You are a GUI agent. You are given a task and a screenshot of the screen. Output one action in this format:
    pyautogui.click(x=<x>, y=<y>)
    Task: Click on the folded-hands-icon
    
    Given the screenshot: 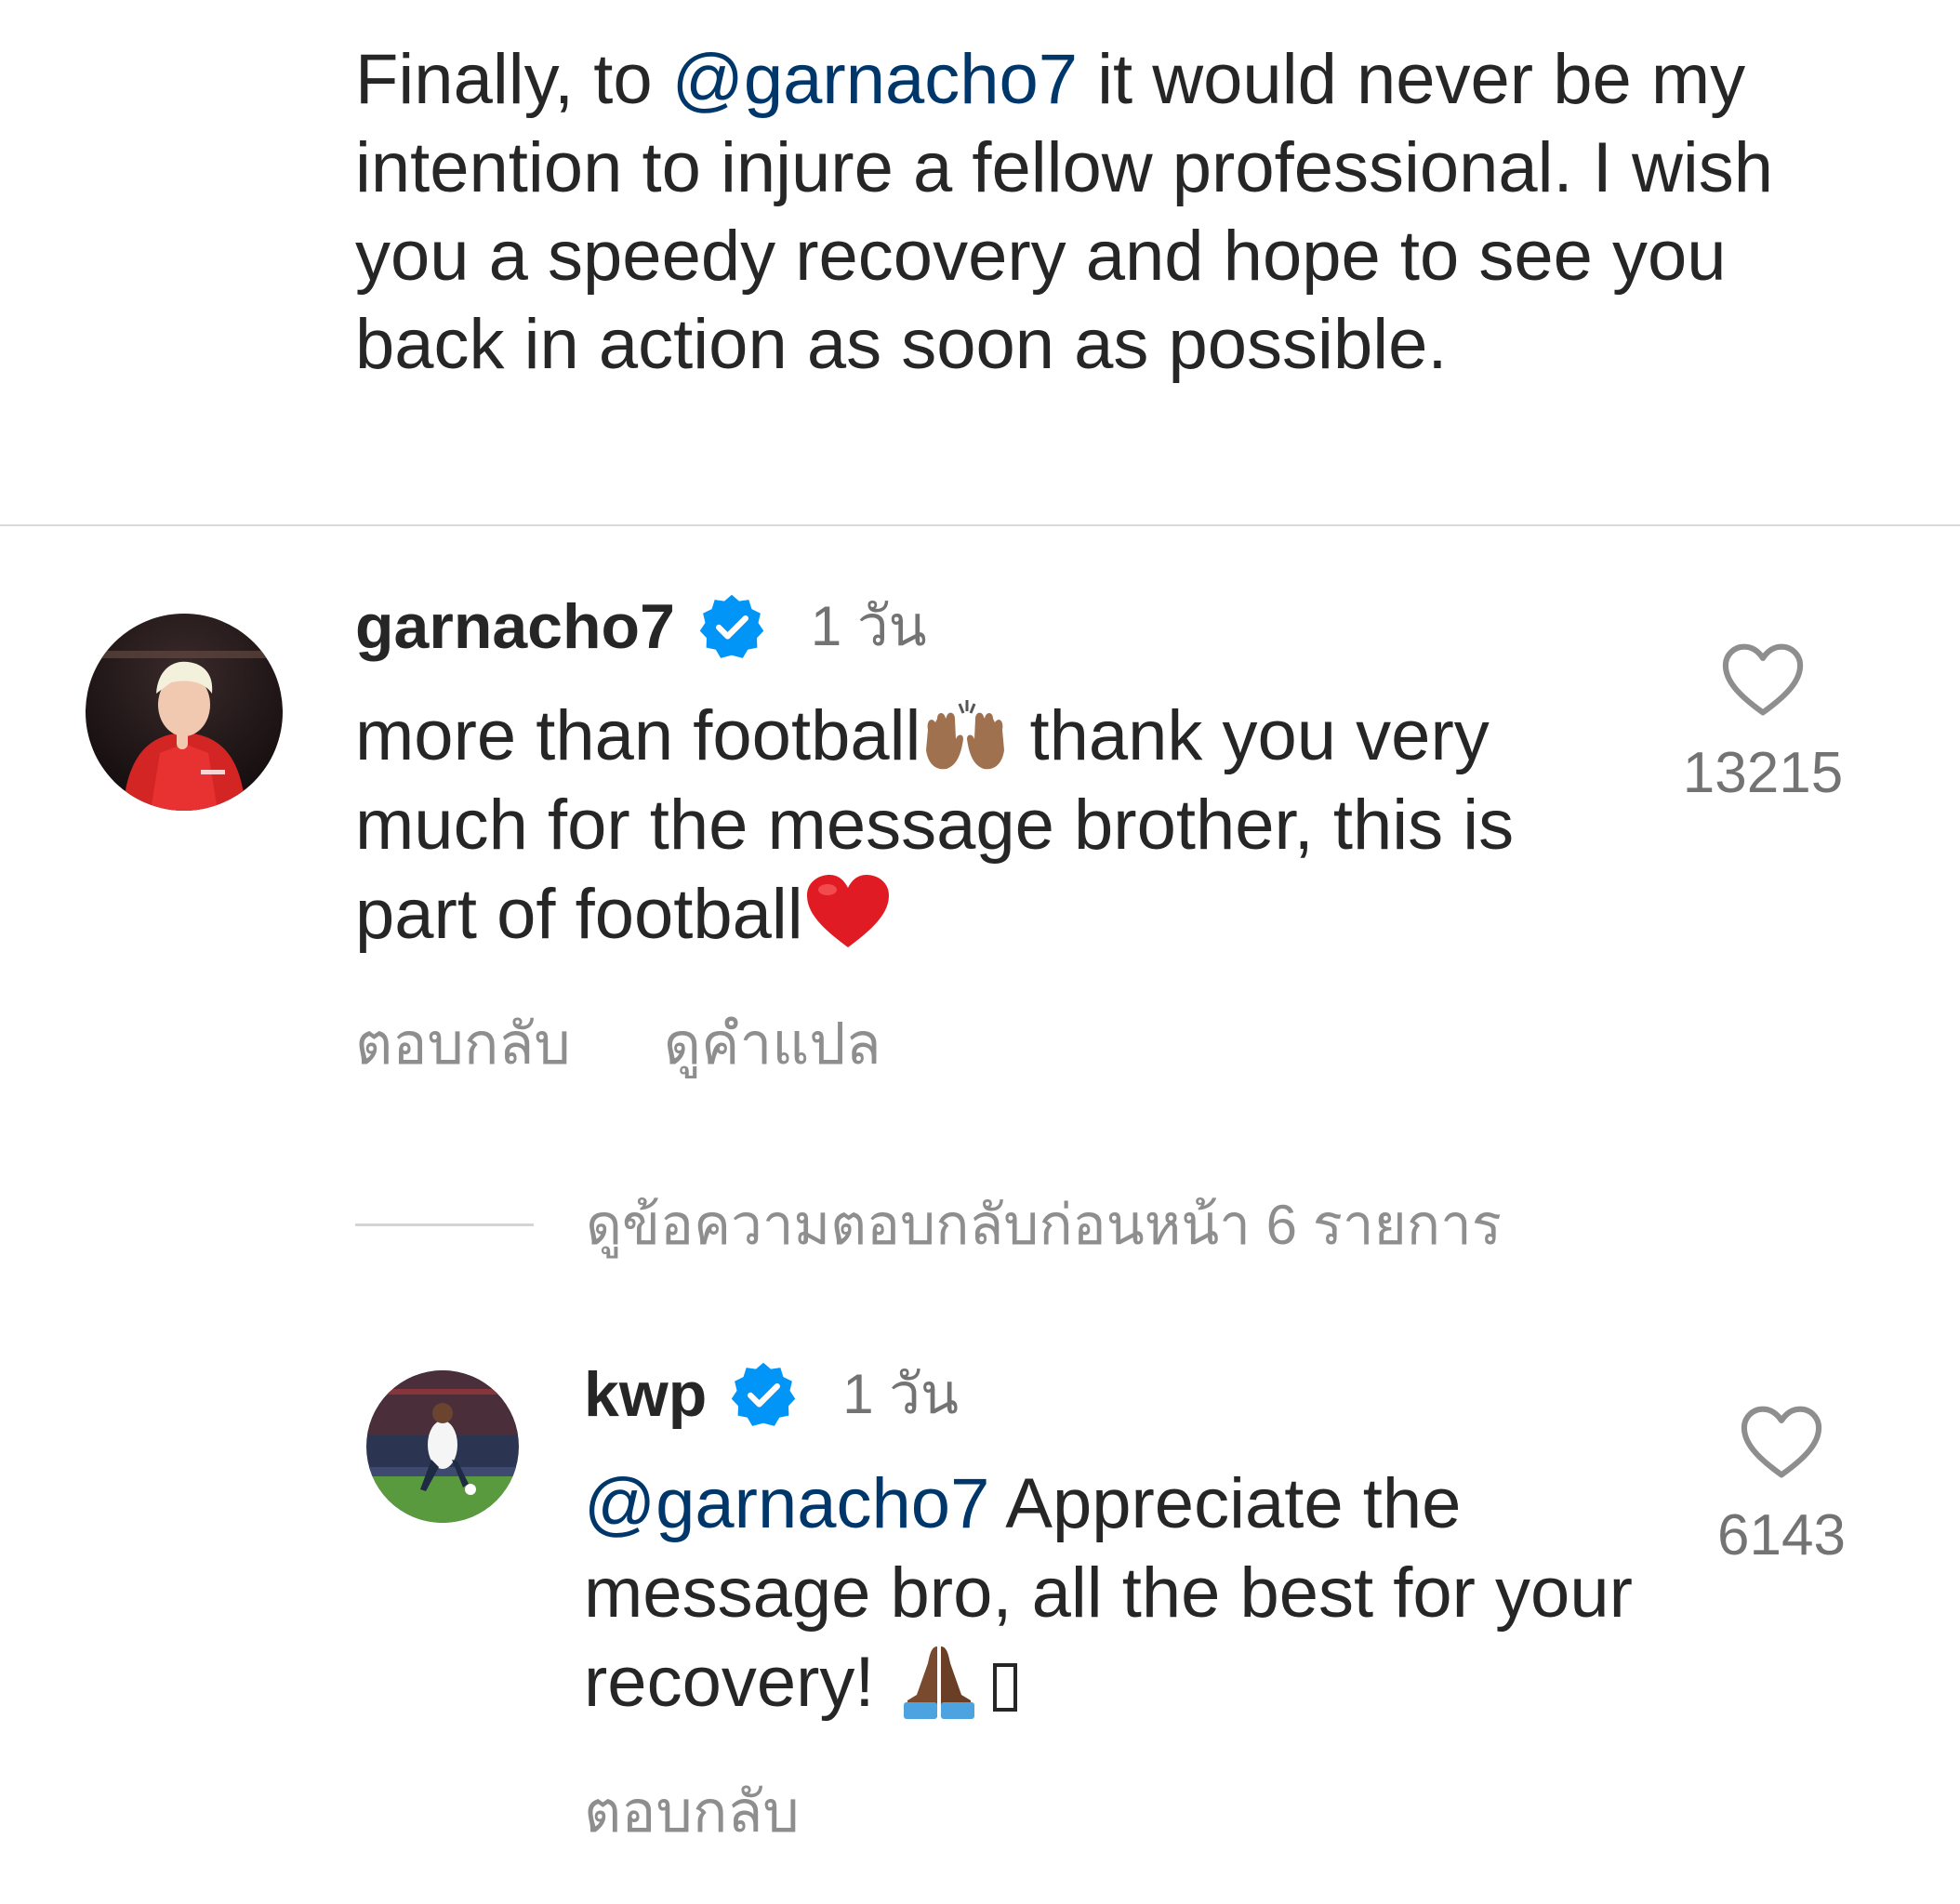 What is the action you would take?
    pyautogui.click(x=939, y=1680)
    